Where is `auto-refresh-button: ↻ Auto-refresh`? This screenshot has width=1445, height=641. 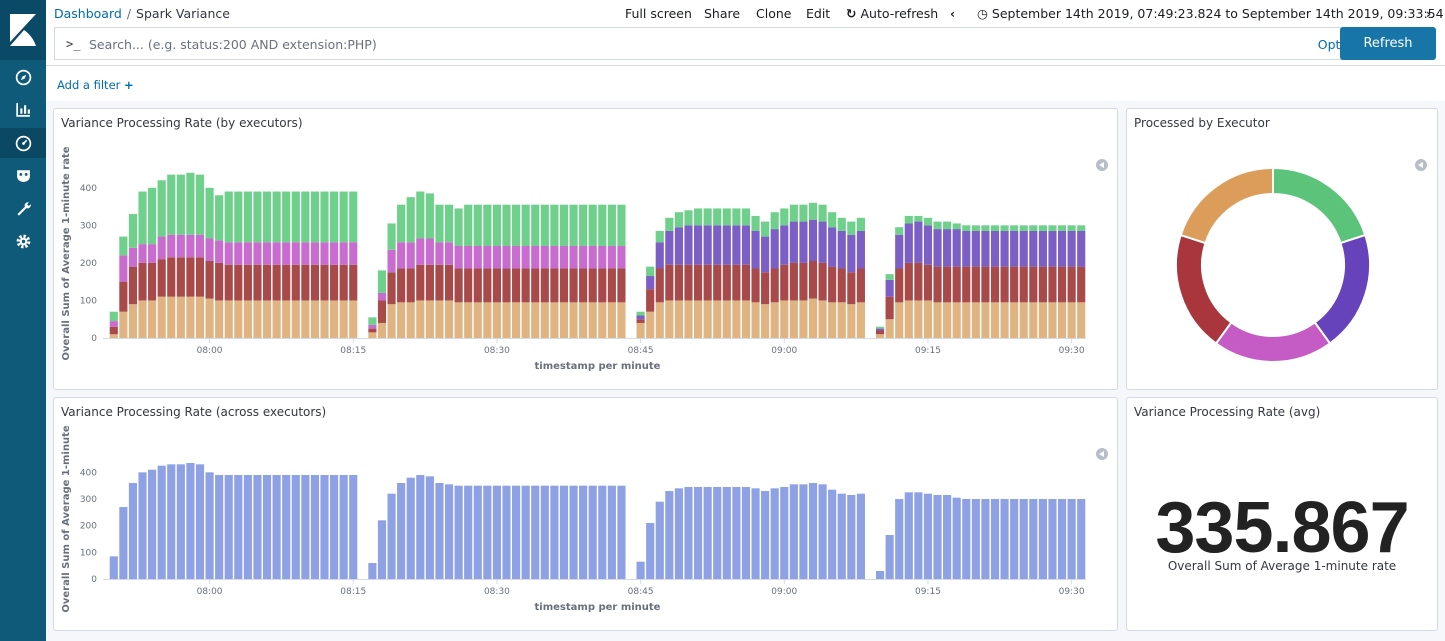
auto-refresh-button: ↻ Auto-refresh is located at coordinates (892, 13).